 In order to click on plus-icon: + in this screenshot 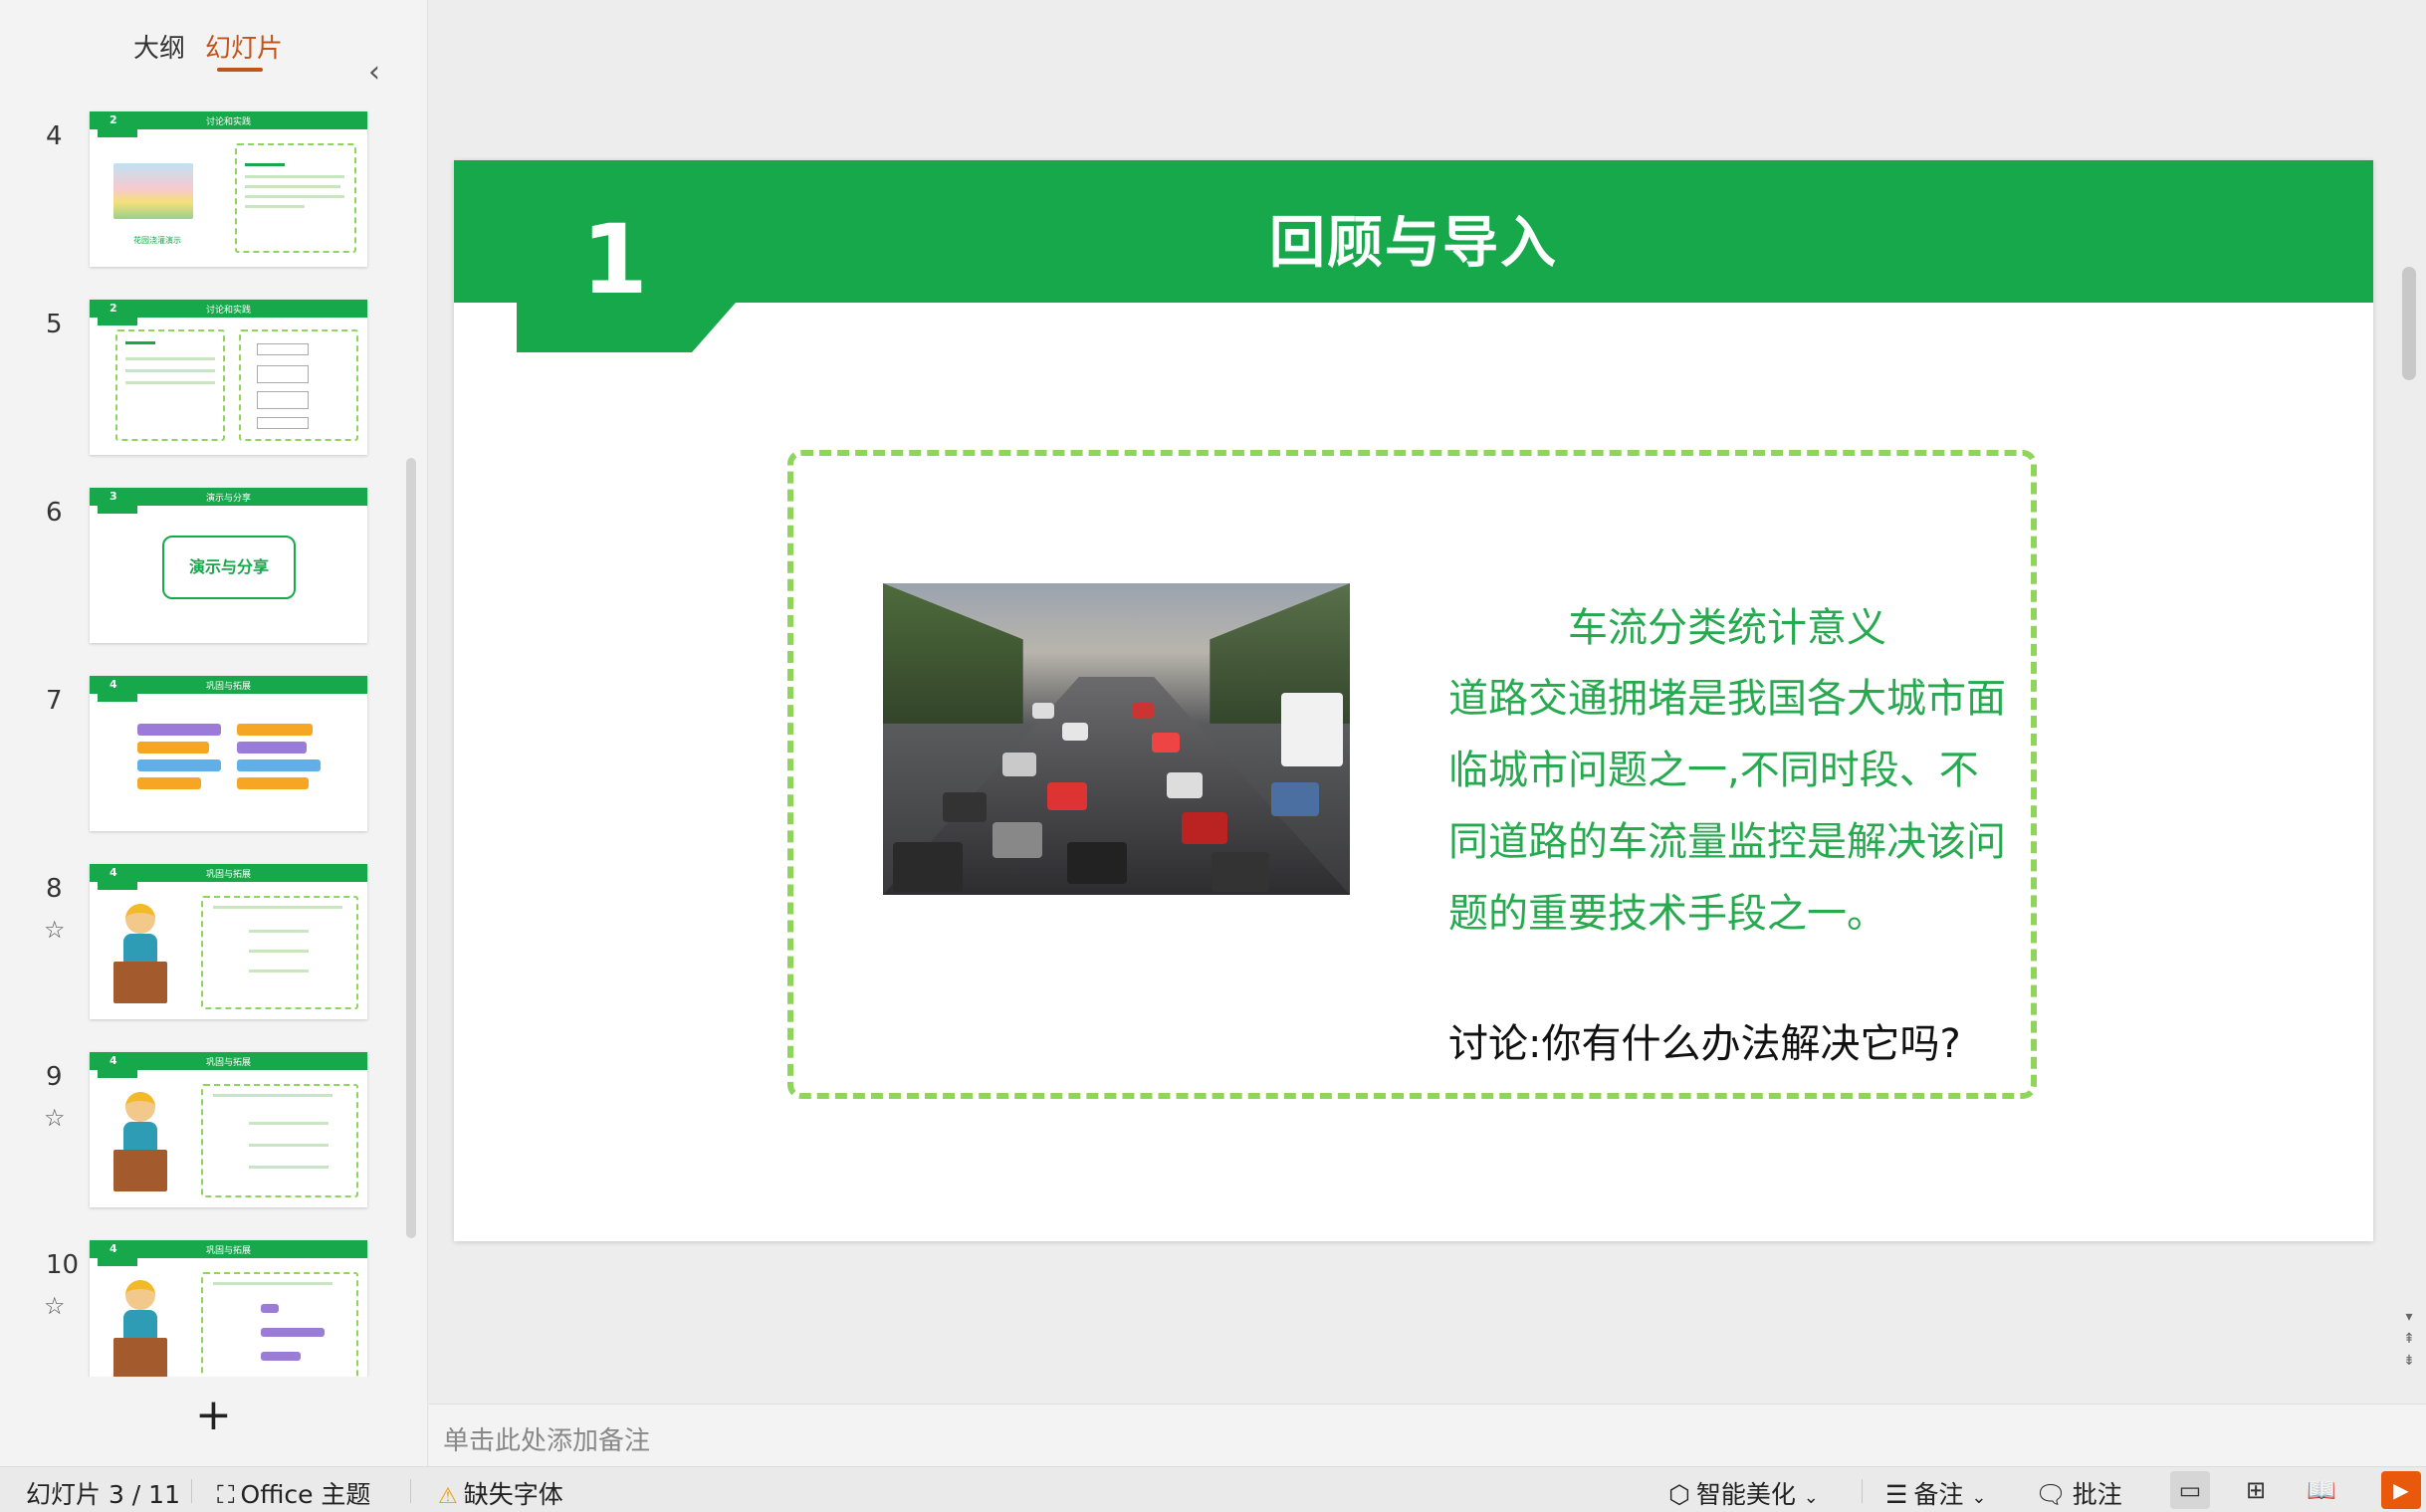, I will do `click(213, 1415)`.